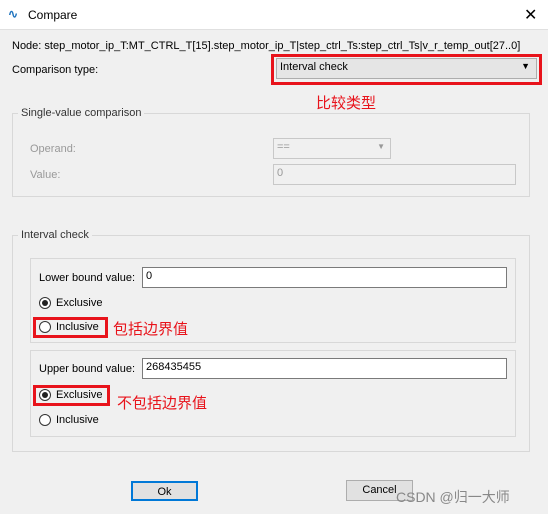  What do you see at coordinates (530, 15) in the screenshot?
I see `close-icon: ✕` at bounding box center [530, 15].